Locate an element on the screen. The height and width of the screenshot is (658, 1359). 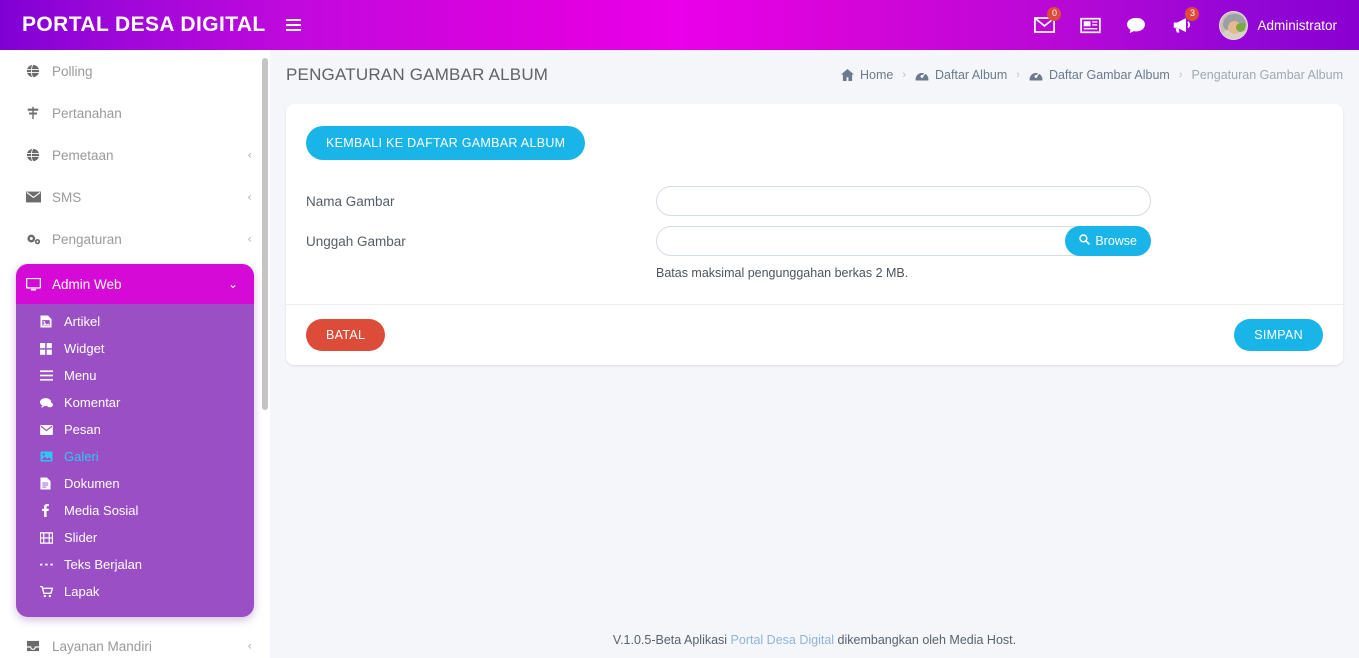
file-text-icon is located at coordinates (52, 483).